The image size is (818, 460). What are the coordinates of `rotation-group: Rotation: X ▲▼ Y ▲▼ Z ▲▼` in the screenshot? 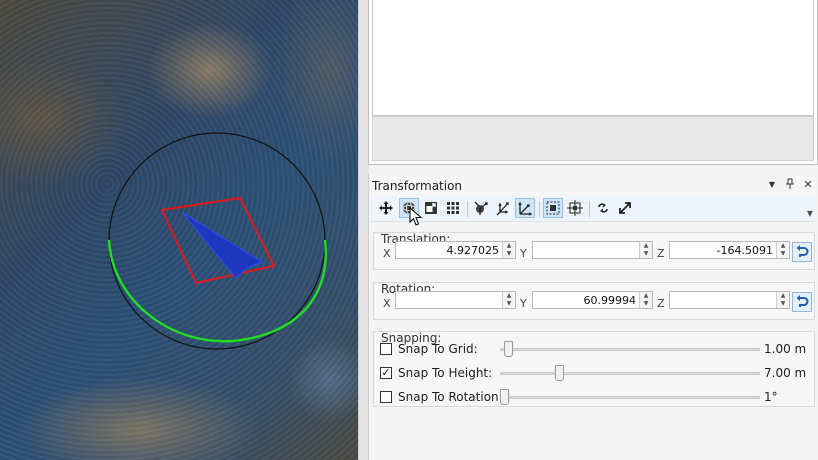 It's located at (594, 301).